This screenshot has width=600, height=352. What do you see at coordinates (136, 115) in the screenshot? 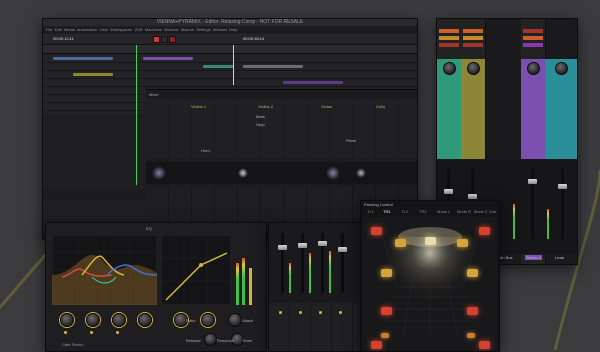
I see `playhead` at bounding box center [136, 115].